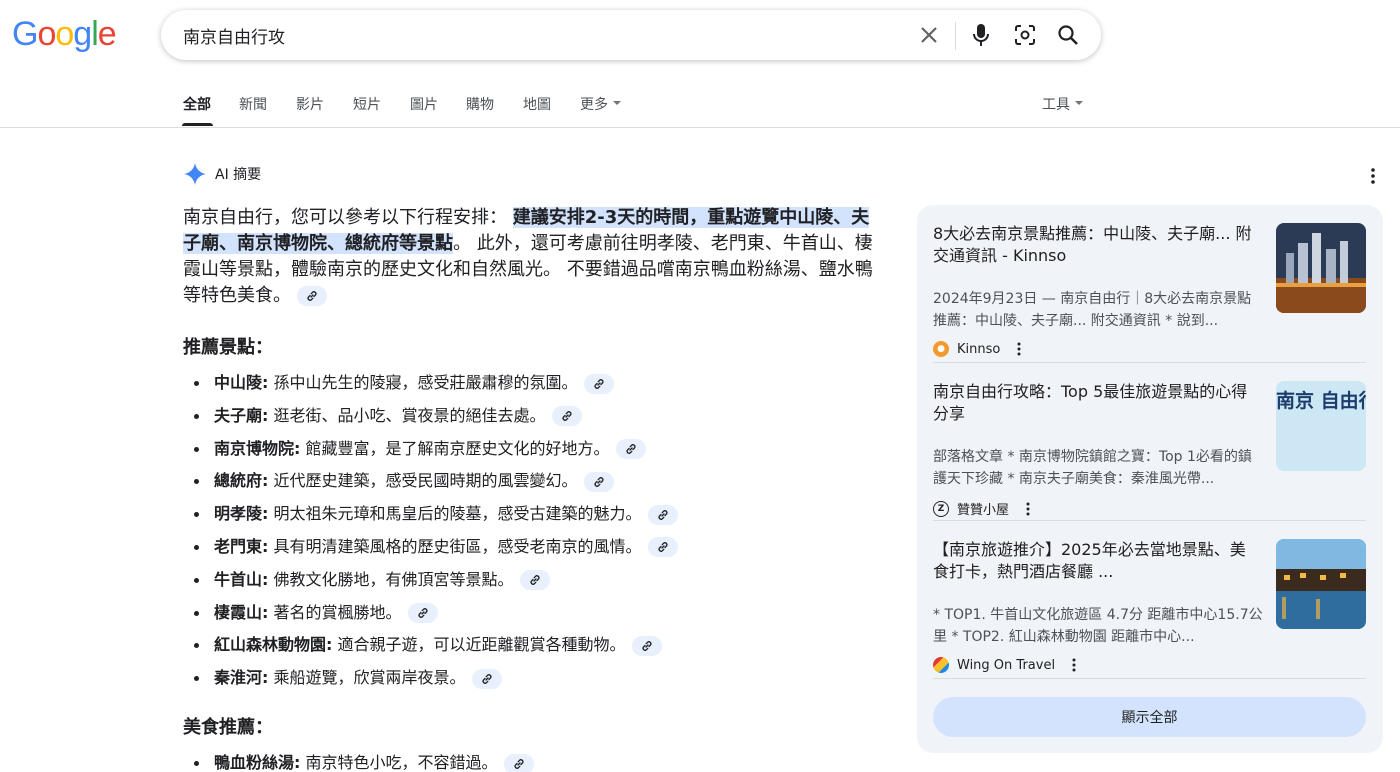 Image resolution: width=1400 pixels, height=772 pixels. Describe the element at coordinates (594, 105) in the screenshot. I see `tab-more-label: 更多` at that location.